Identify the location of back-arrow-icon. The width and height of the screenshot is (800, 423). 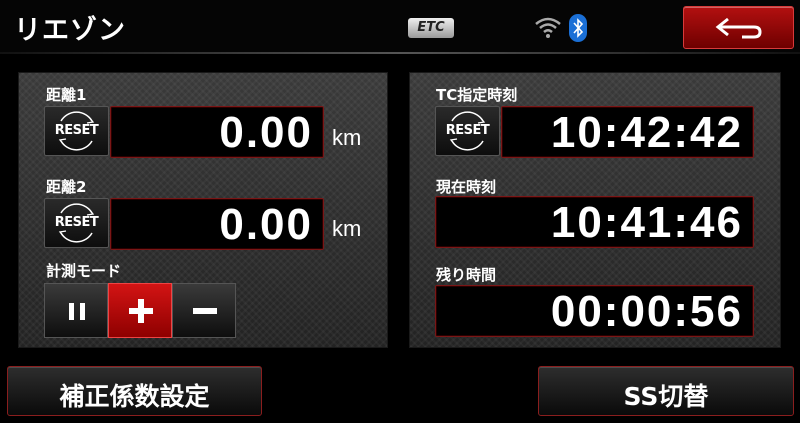
(738, 28).